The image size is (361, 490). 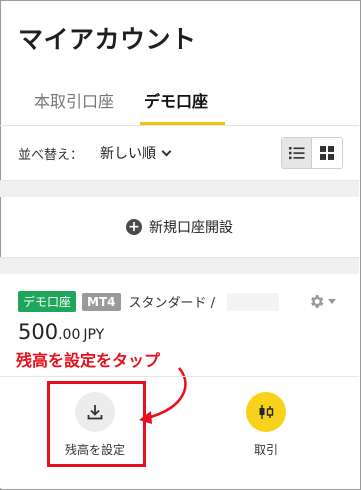 I want to click on page-title: マイアカウント, so click(x=107, y=39).